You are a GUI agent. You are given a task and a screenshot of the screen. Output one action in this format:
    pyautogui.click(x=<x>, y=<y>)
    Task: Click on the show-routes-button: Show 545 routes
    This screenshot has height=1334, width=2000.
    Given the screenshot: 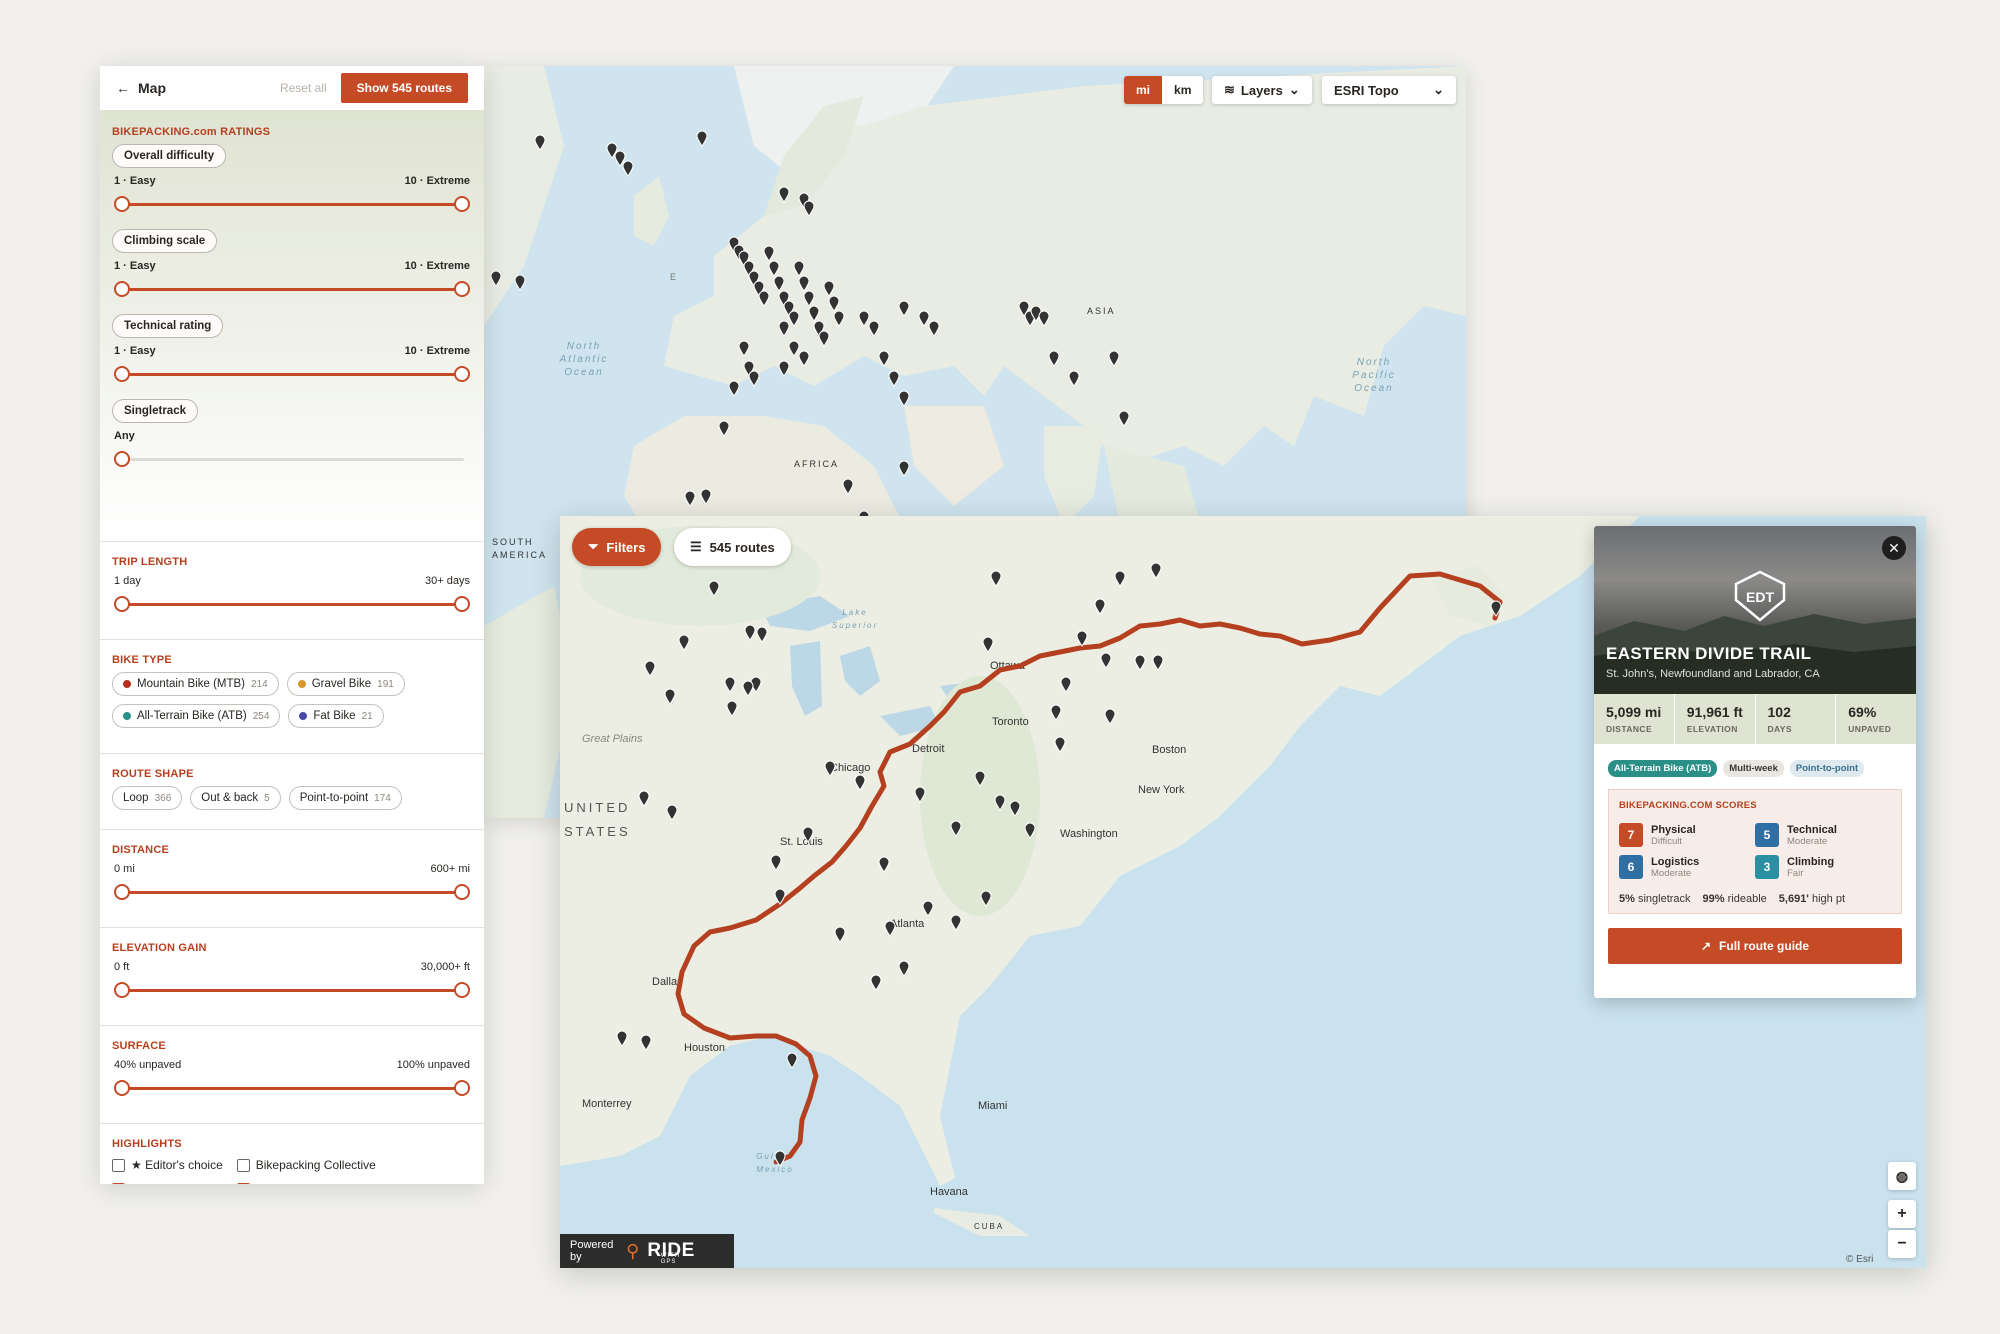 What is the action you would take?
    pyautogui.click(x=404, y=88)
    